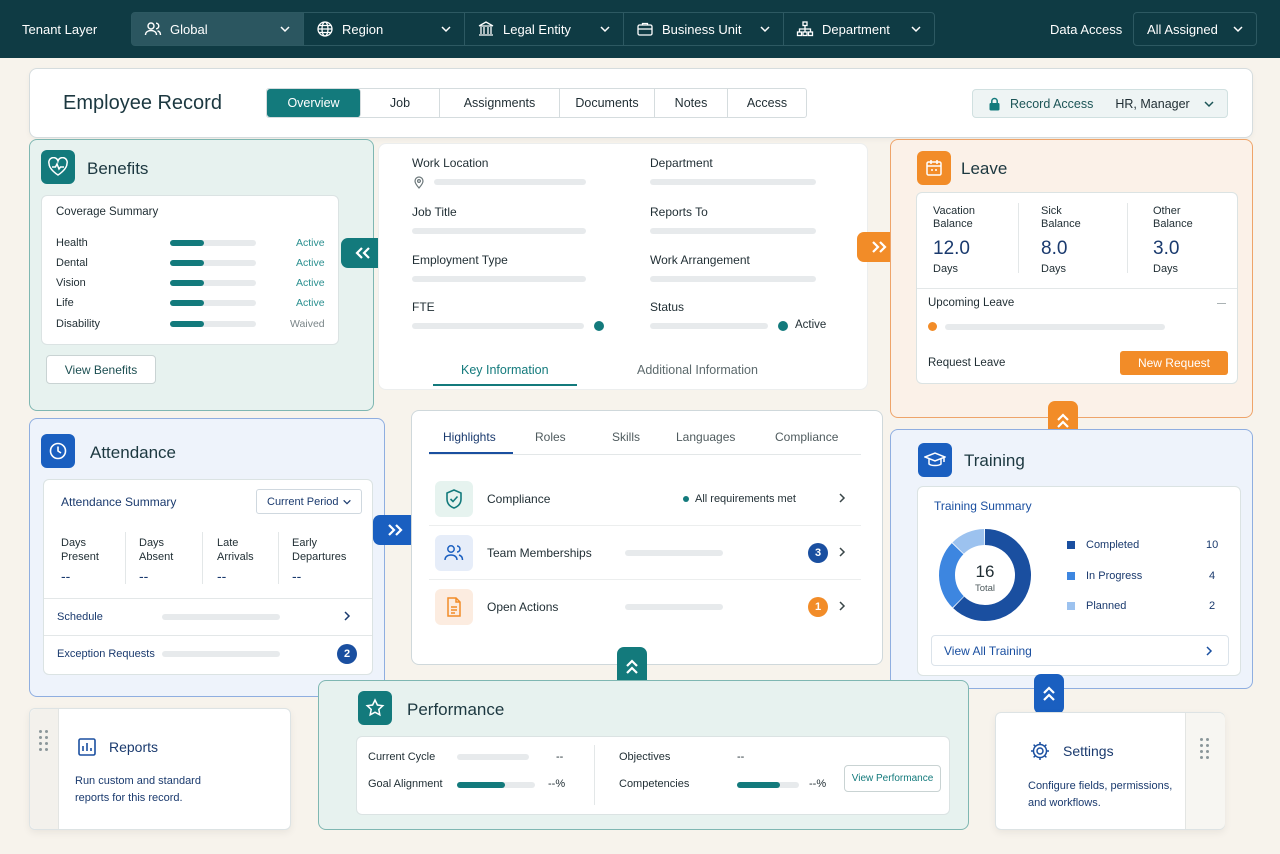 This screenshot has width=1280, height=854. I want to click on schedule-label: Schedule, so click(80, 617).